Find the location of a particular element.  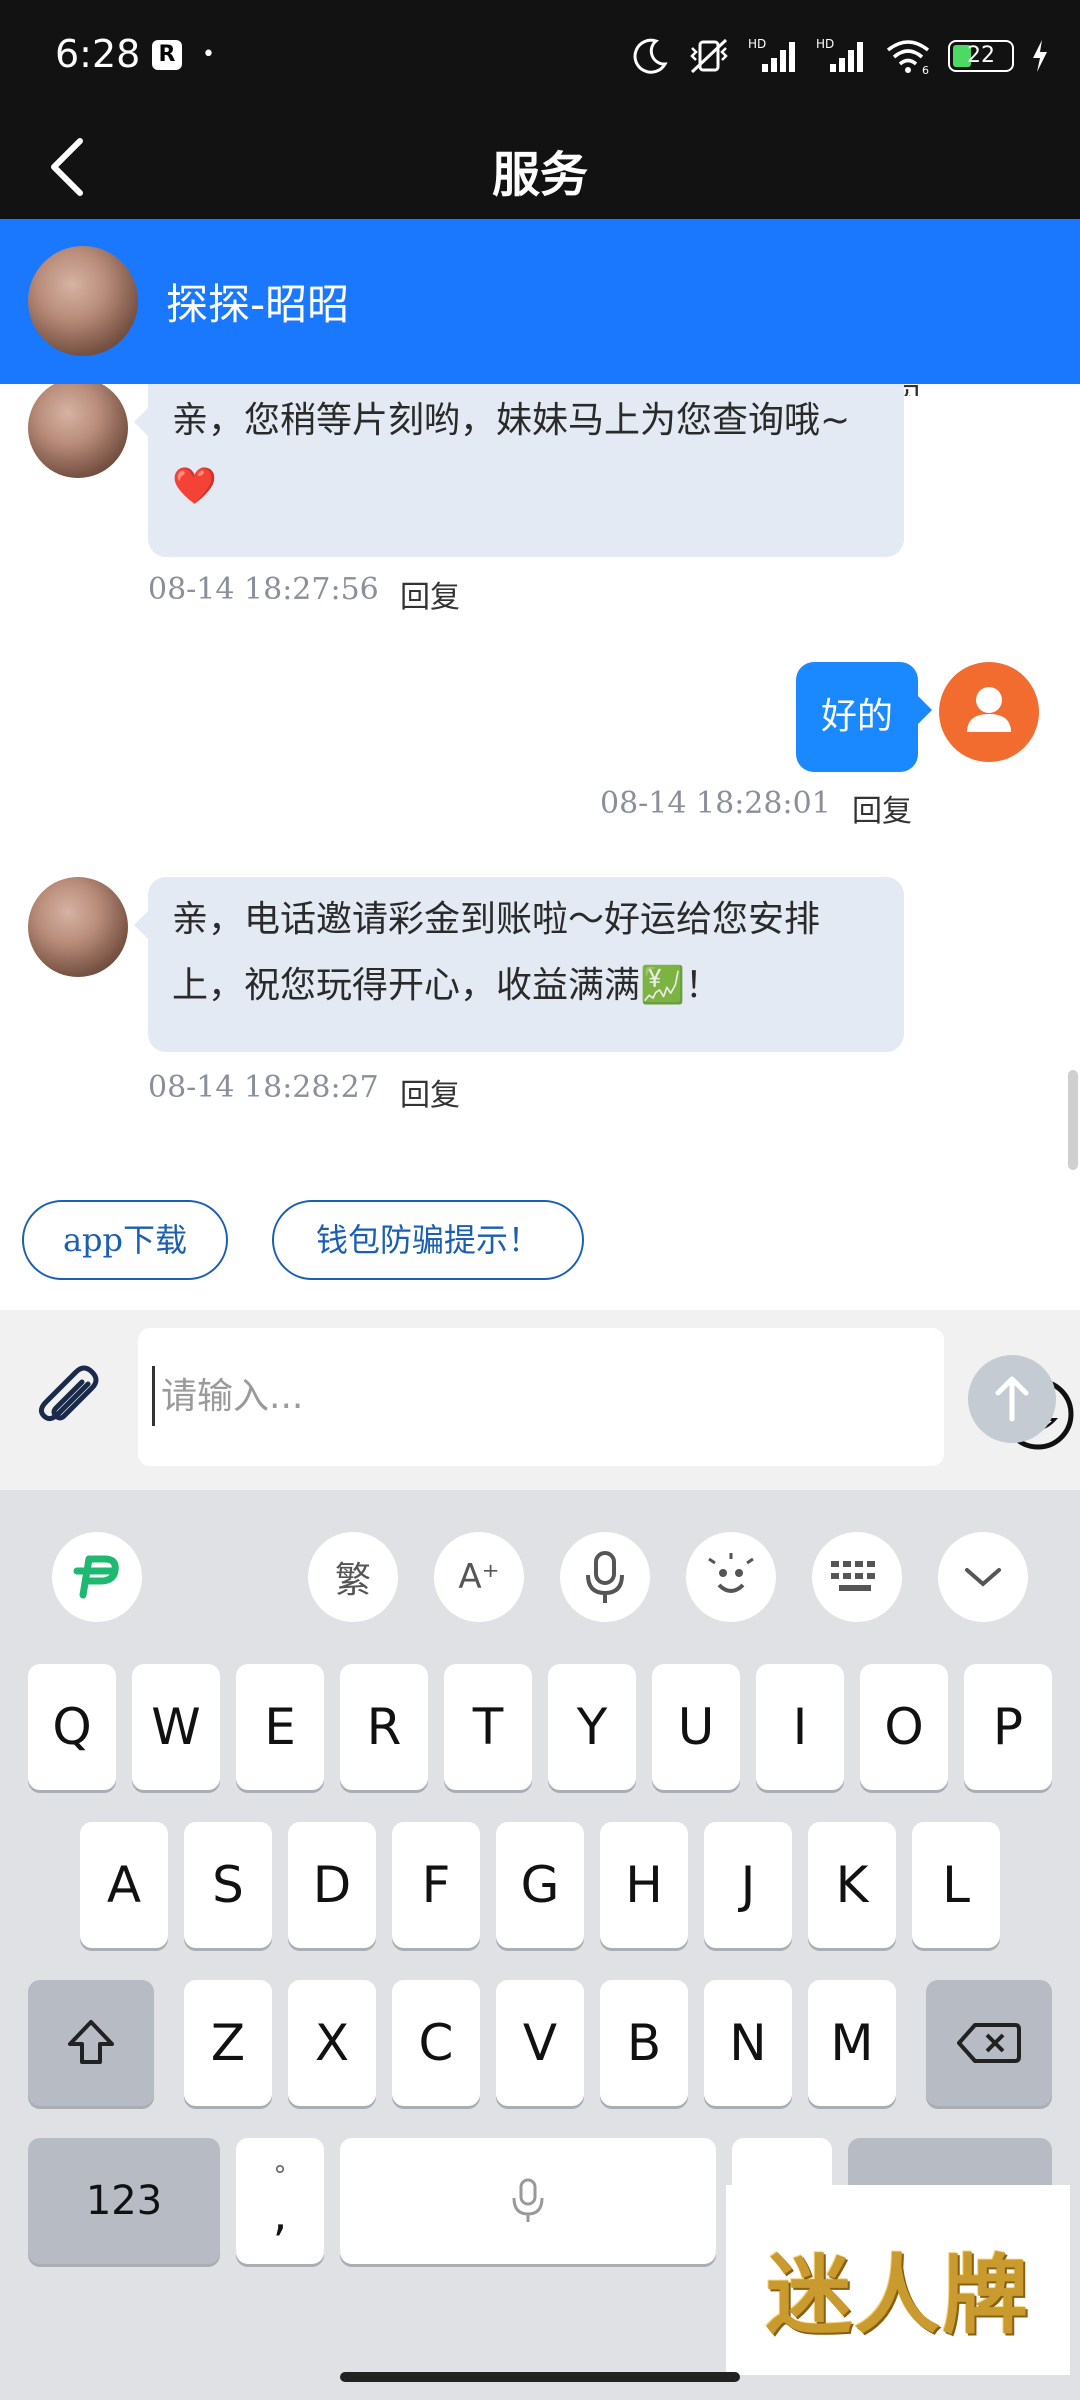

navigation-bar: 服务 is located at coordinates (540, 167).